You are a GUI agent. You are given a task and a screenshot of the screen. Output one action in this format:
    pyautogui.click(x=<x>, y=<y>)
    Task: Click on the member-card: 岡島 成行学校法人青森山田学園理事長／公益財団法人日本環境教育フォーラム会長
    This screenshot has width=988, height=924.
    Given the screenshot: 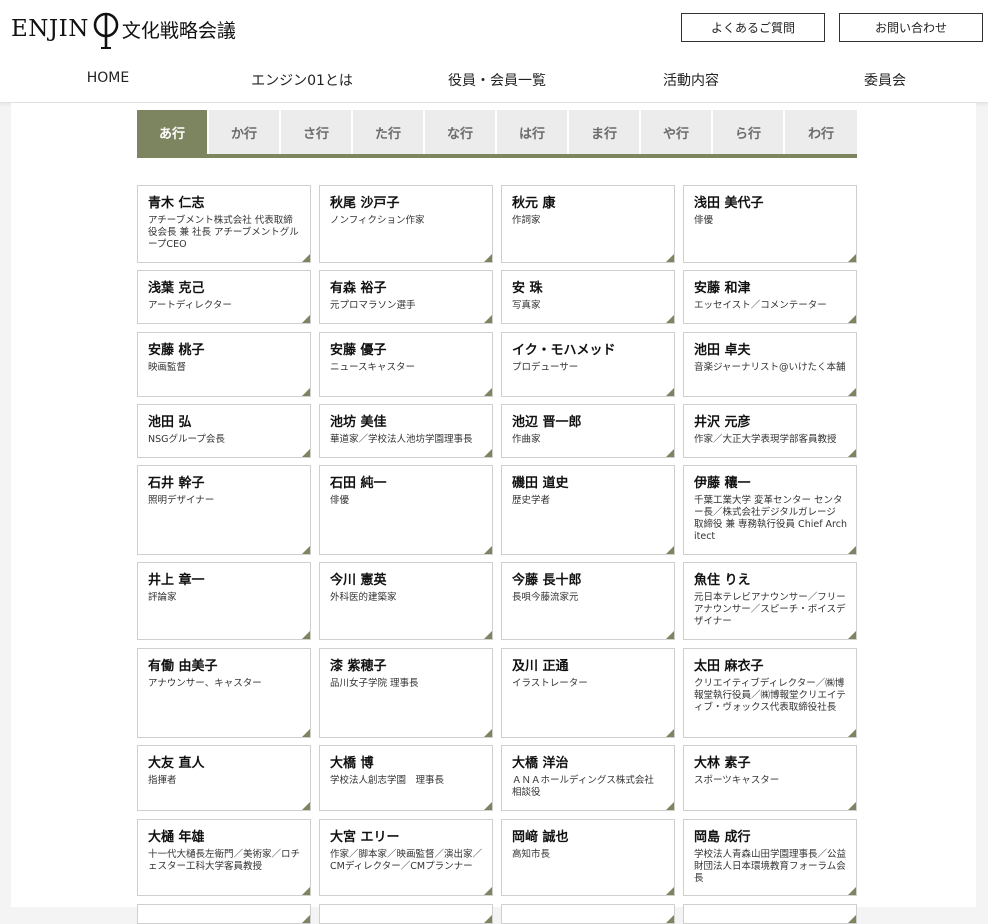 What is the action you would take?
    pyautogui.click(x=770, y=857)
    